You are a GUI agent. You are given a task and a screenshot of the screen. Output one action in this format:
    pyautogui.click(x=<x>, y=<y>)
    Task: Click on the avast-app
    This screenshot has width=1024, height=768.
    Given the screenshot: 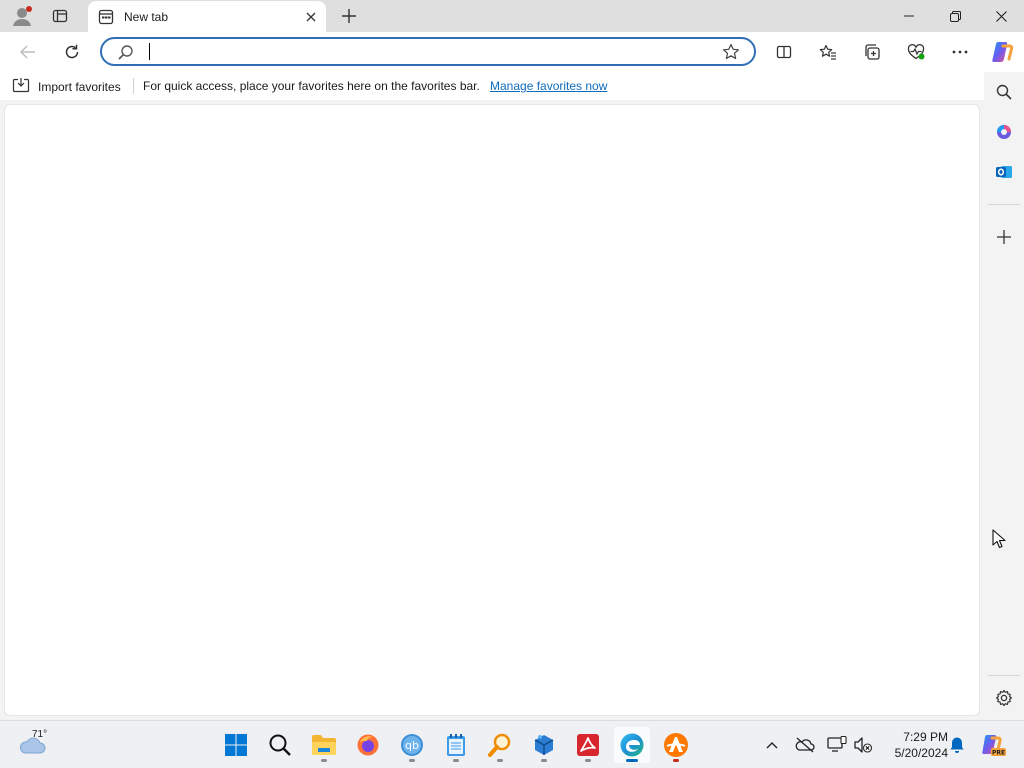 What is the action you would take?
    pyautogui.click(x=676, y=745)
    